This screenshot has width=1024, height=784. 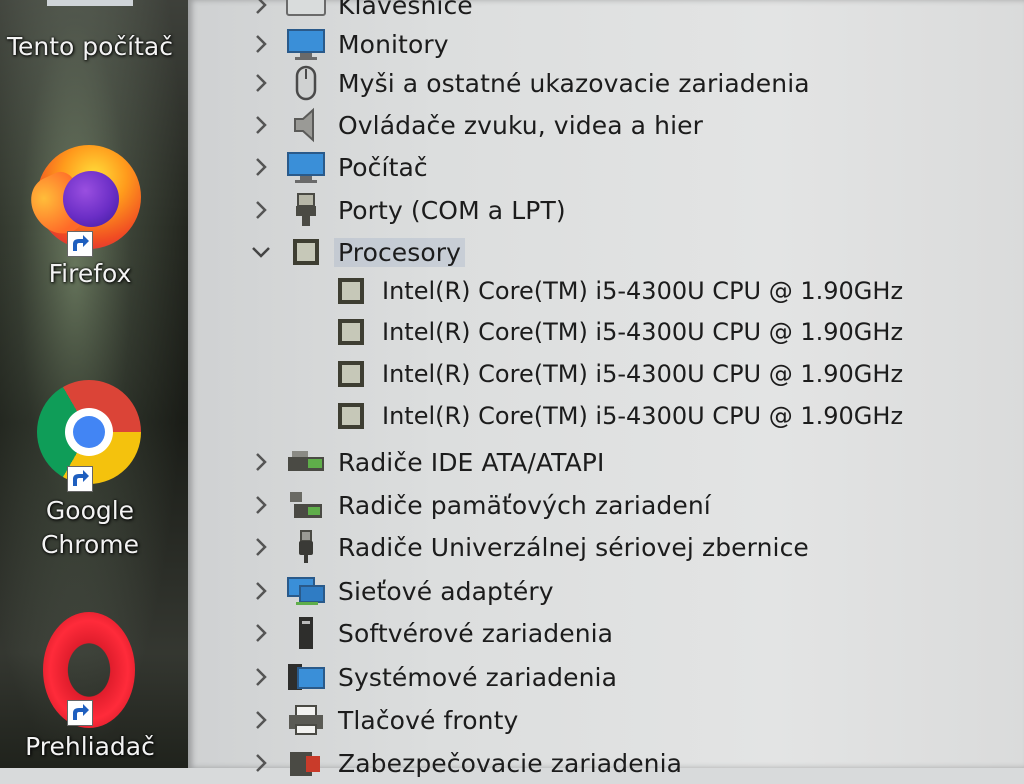 I want to click on tree-category-usb-controllers: Radiče Univerzálnej sériovej zbernice, so click(x=606, y=547).